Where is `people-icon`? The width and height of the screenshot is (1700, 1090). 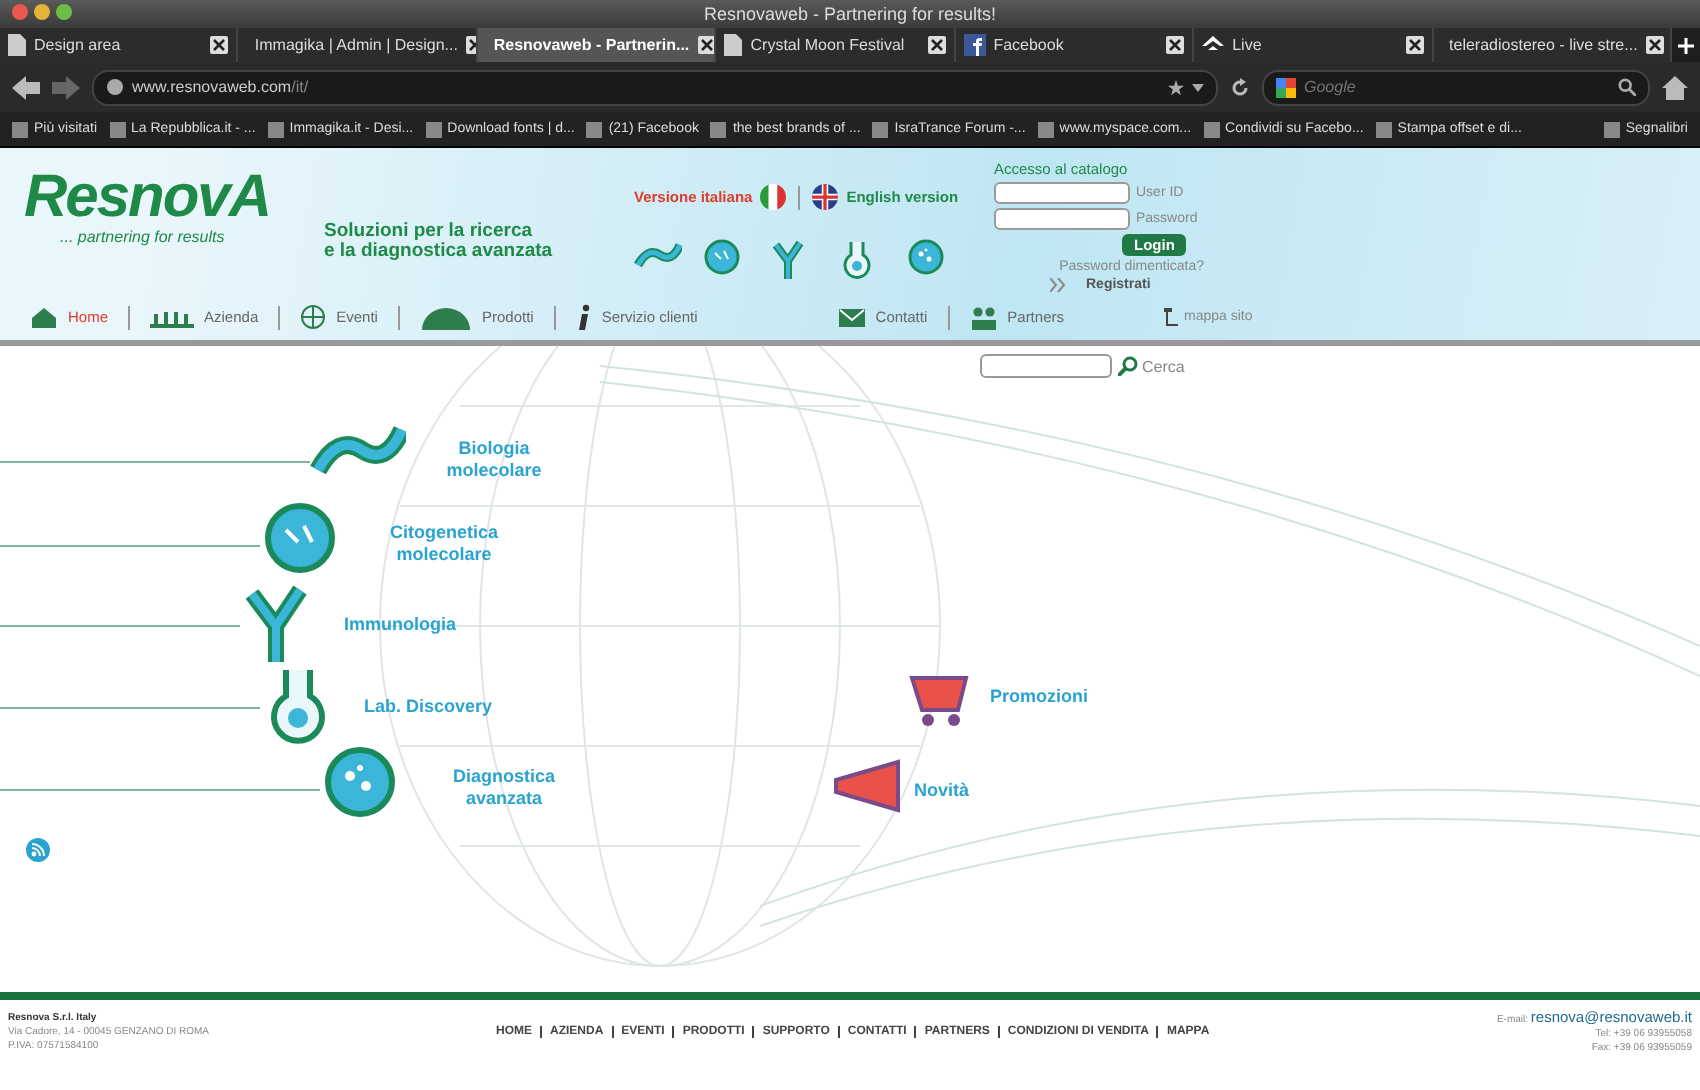 people-icon is located at coordinates (983, 317).